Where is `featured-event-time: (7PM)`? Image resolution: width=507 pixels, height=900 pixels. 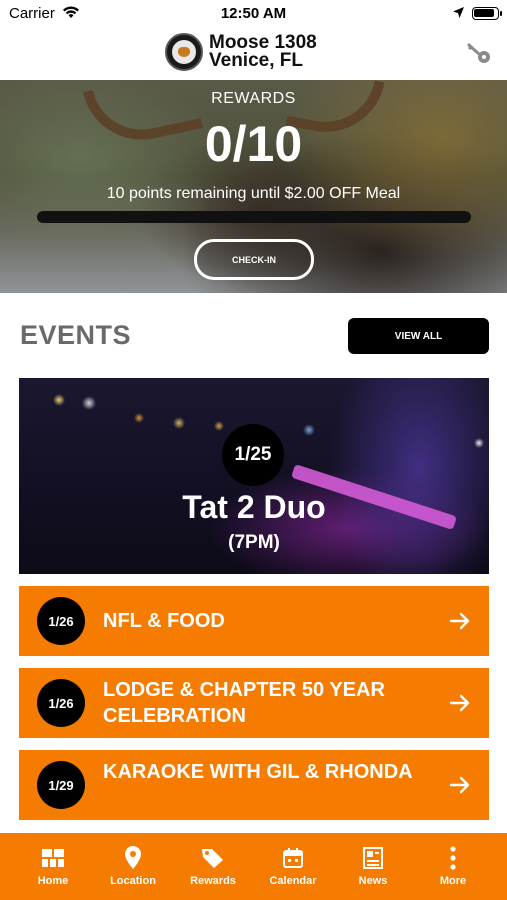 featured-event-time: (7PM) is located at coordinates (254, 542).